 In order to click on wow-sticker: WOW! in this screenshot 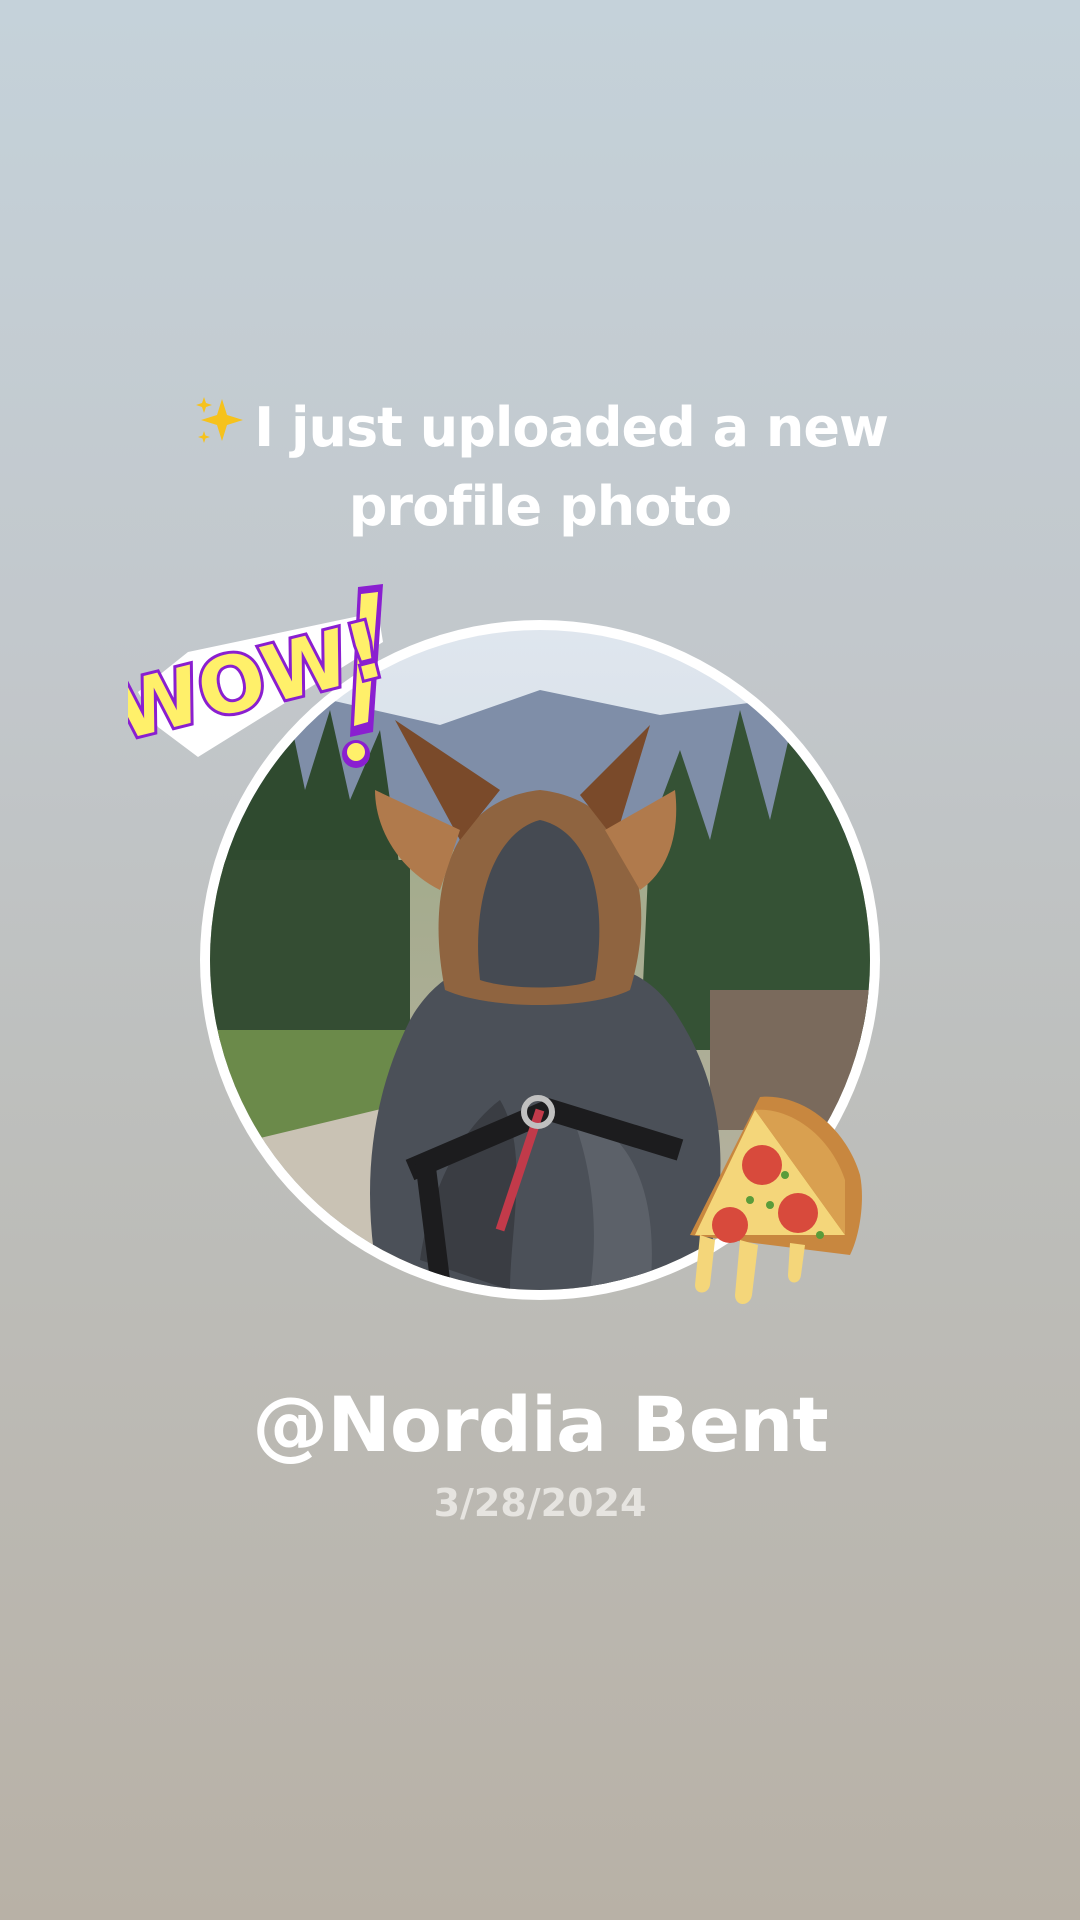, I will do `click(250, 682)`.